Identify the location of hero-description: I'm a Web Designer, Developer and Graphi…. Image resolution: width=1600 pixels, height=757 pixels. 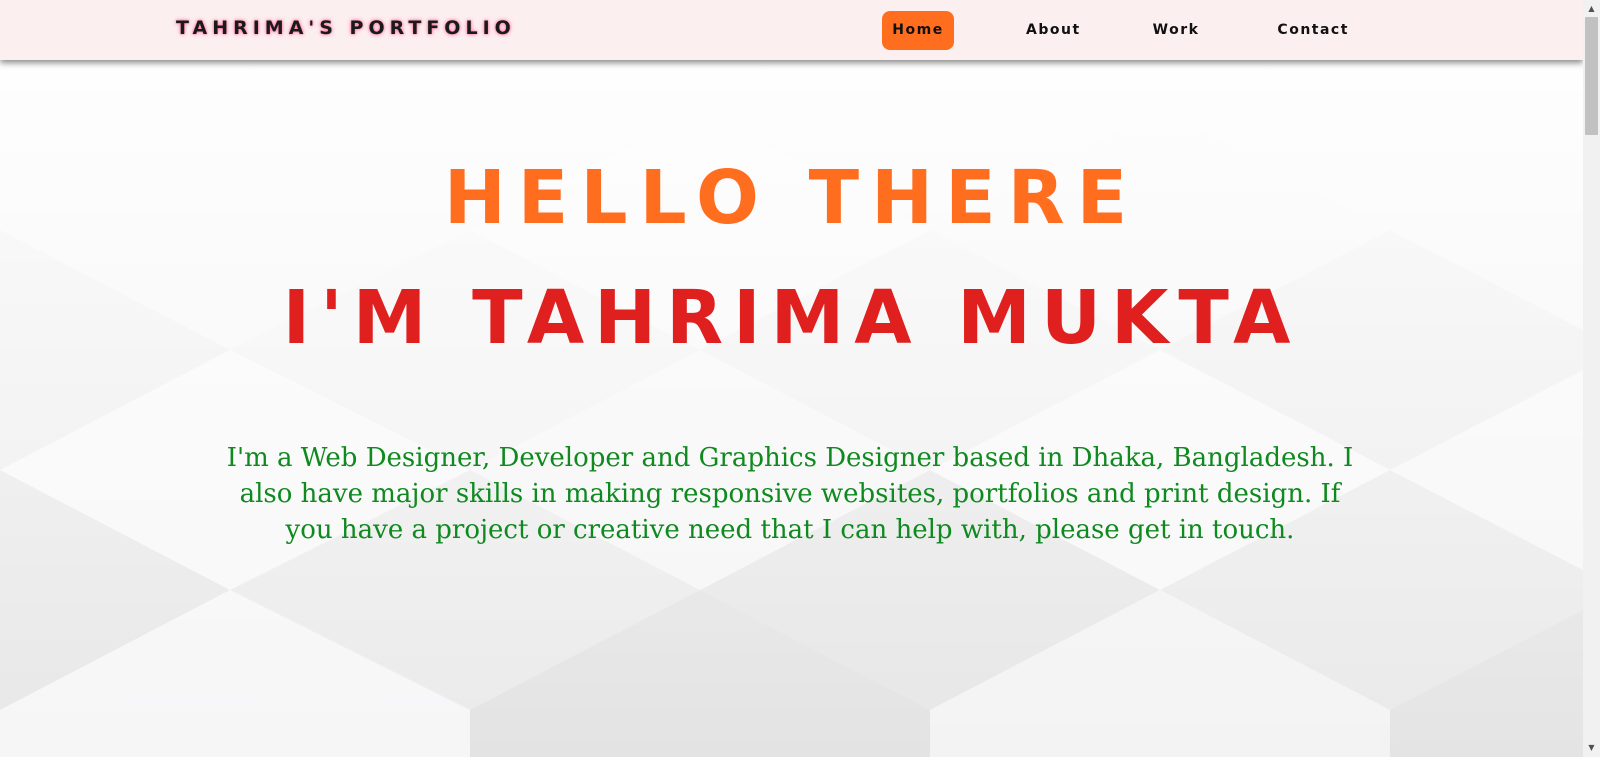
(790, 494).